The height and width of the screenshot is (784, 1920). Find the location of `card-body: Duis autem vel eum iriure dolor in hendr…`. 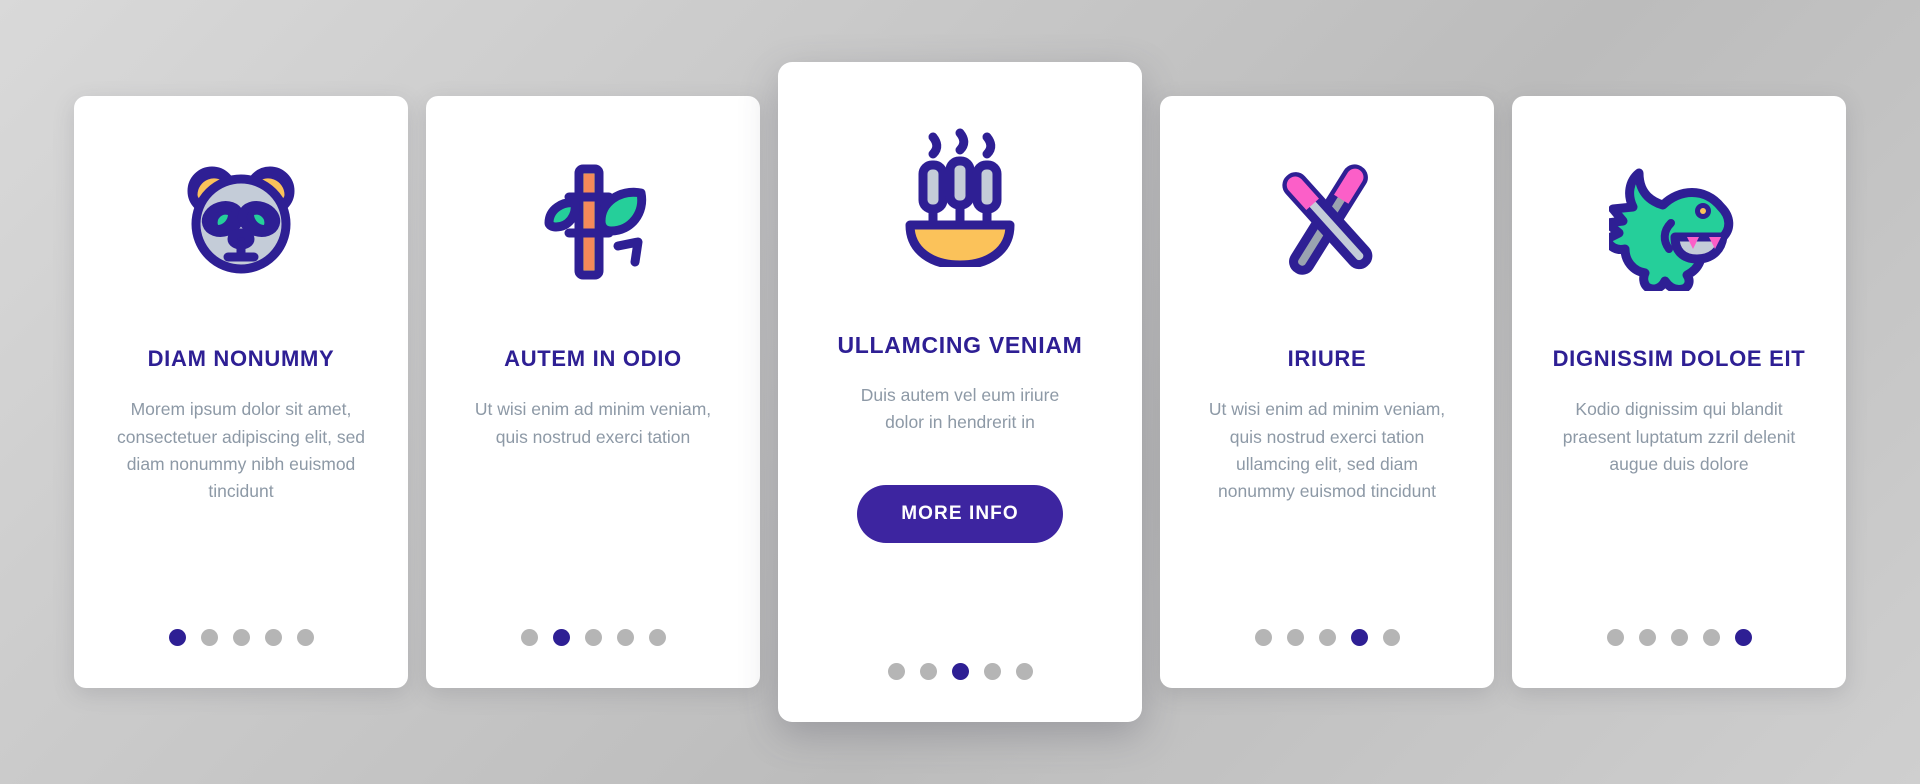

card-body: Duis autem vel eum iriure dolor in hendr… is located at coordinates (960, 408).